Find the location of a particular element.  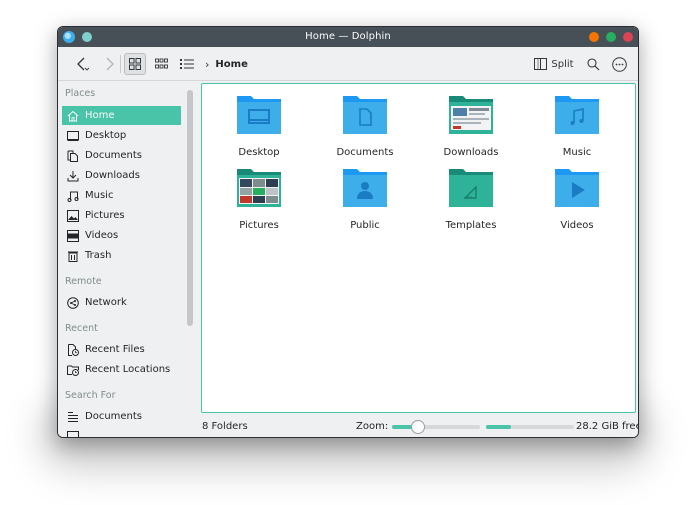

back-arrow-icon is located at coordinates (83, 64).